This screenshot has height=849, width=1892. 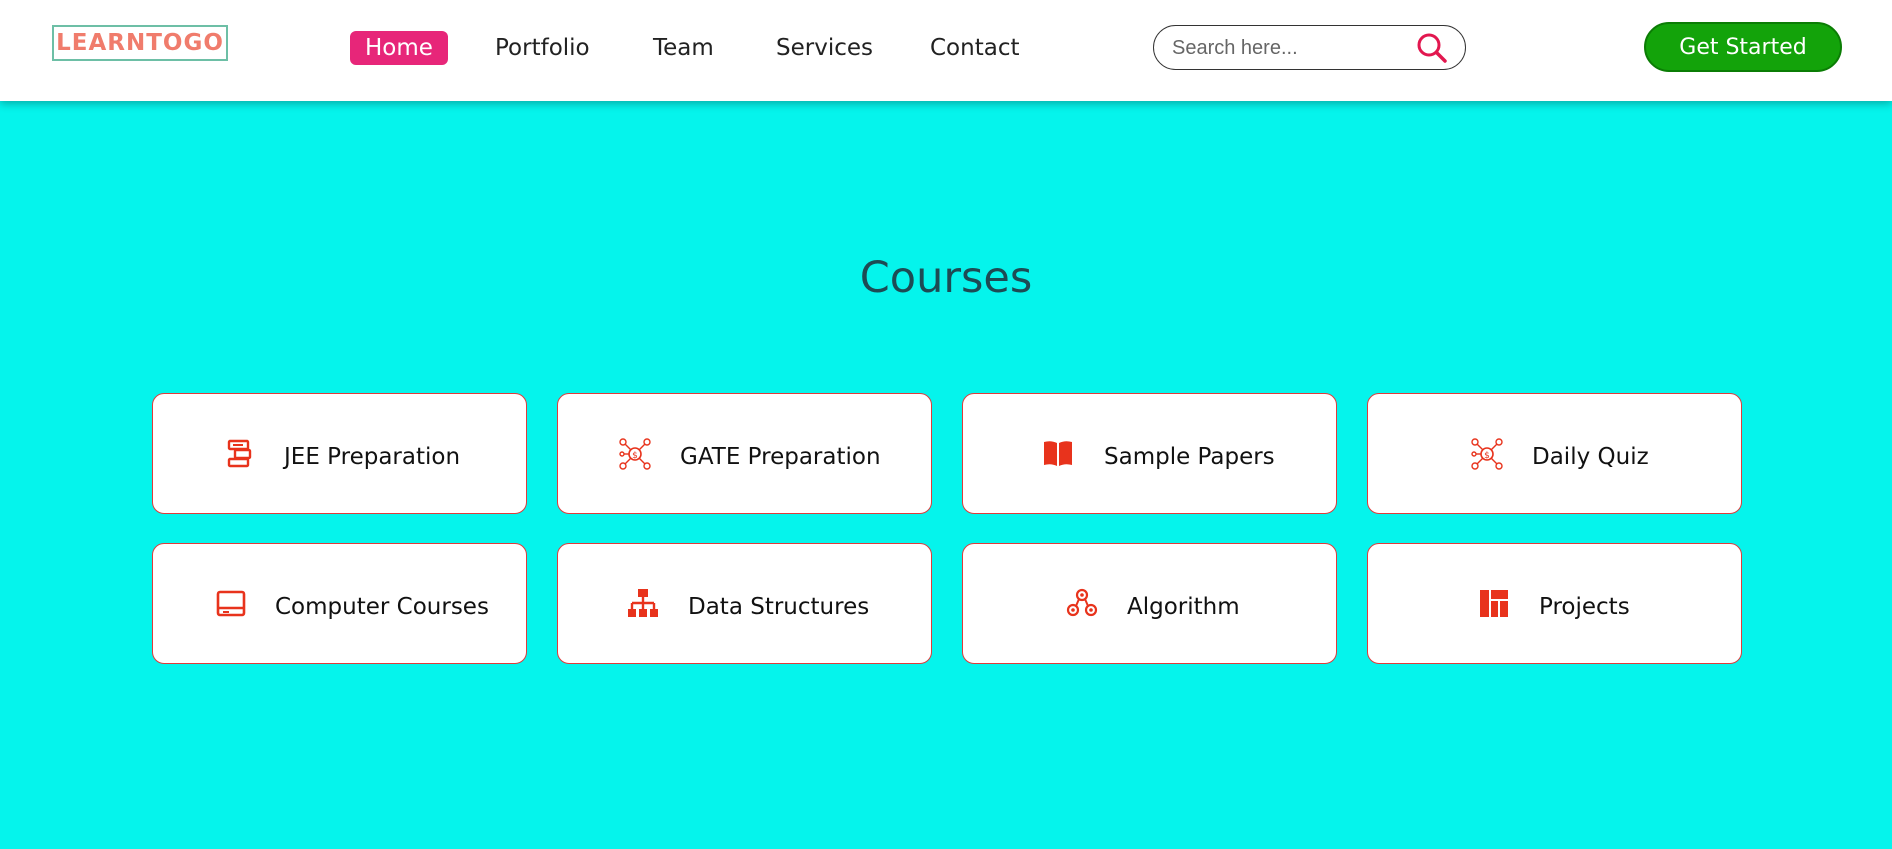 I want to click on course-label: JEE Preparation, so click(x=372, y=457).